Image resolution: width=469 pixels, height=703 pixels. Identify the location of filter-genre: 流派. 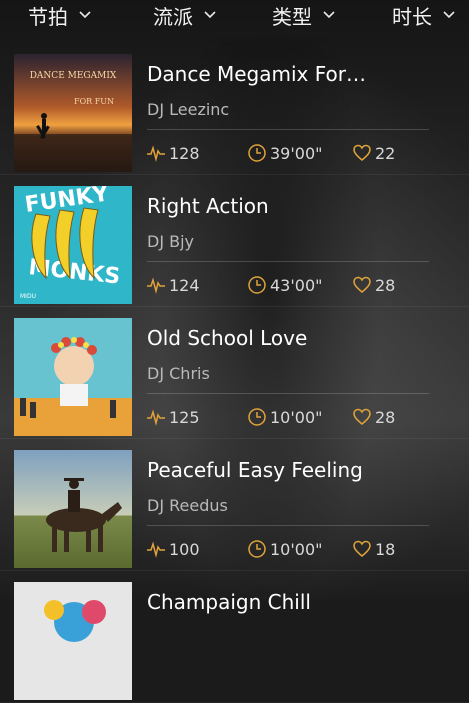
(185, 15).